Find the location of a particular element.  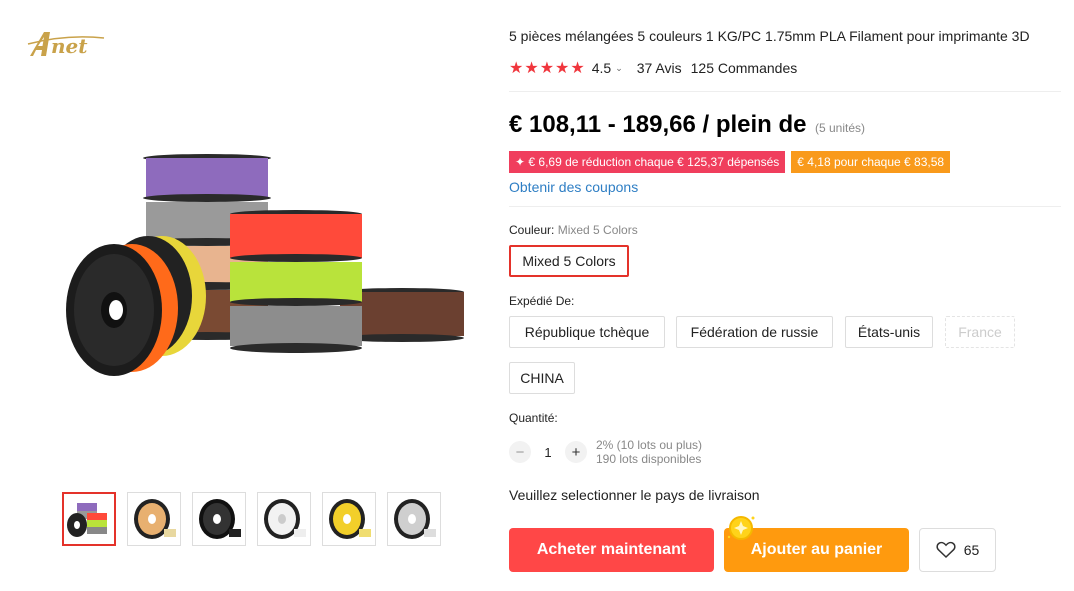

color-label: Couleur: Mixed 5 Colors is located at coordinates (573, 230).